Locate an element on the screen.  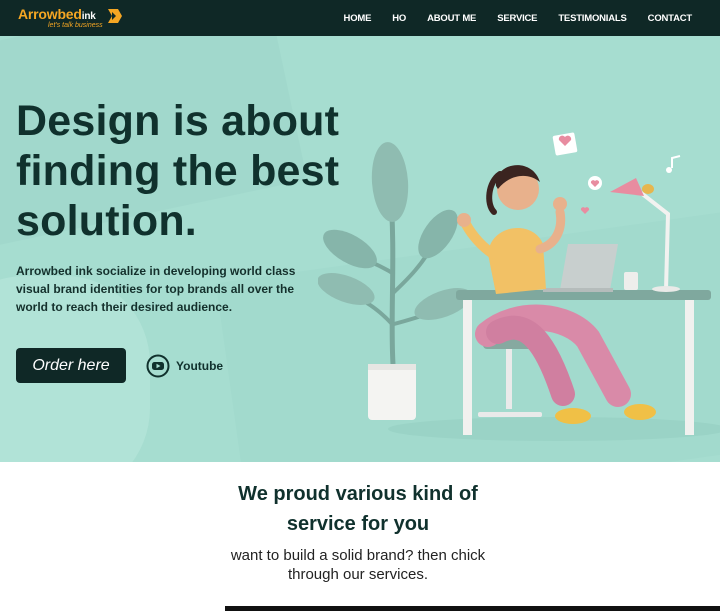
headline-line: solution. is located at coordinates (106, 221).